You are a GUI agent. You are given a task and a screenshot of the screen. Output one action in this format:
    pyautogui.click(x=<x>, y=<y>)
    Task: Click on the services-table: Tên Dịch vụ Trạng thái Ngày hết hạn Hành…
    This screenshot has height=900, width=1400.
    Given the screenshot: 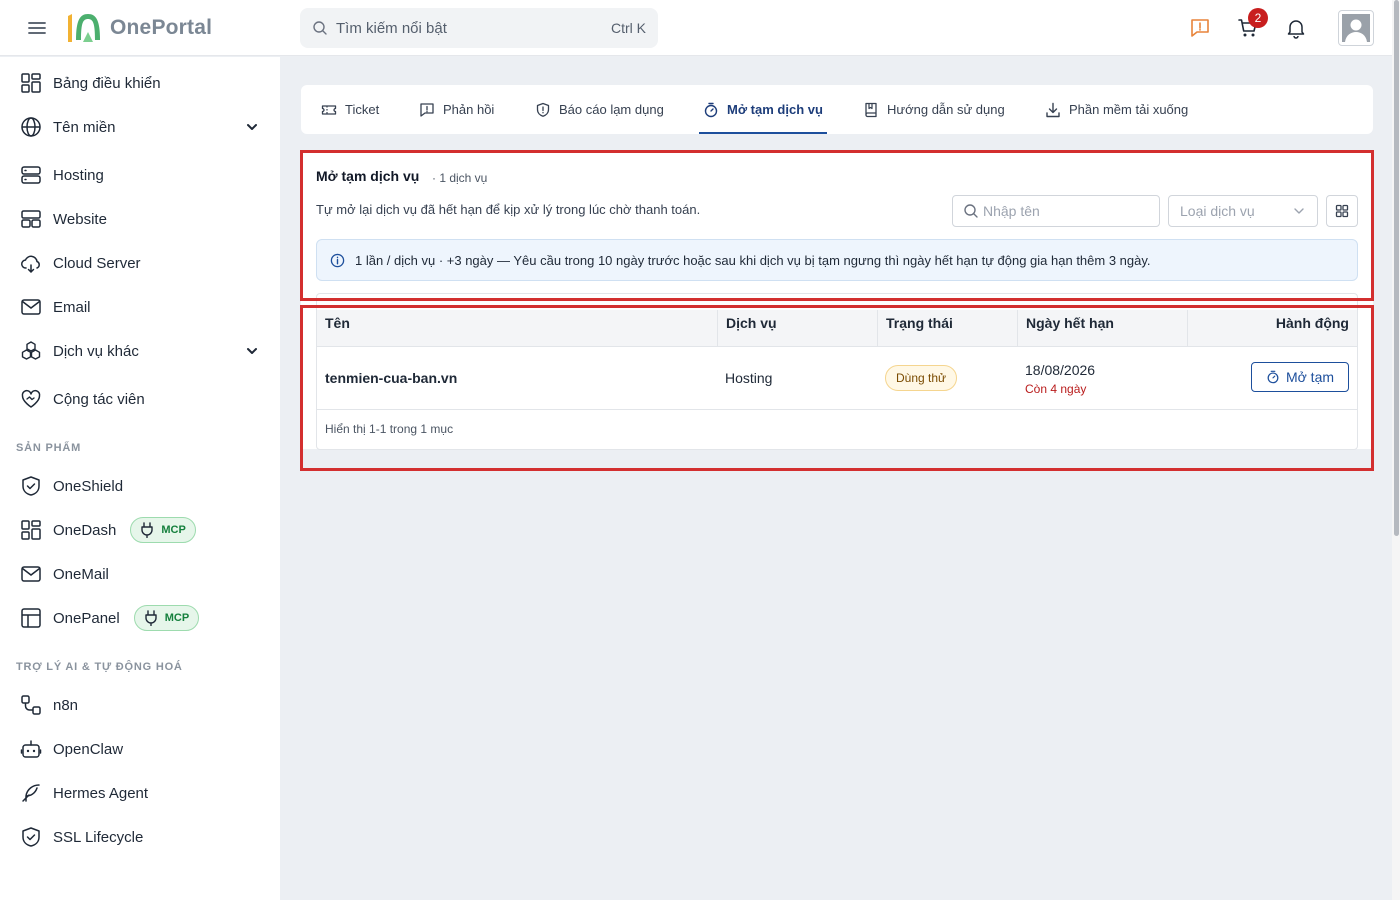 What is the action you would take?
    pyautogui.click(x=837, y=371)
    